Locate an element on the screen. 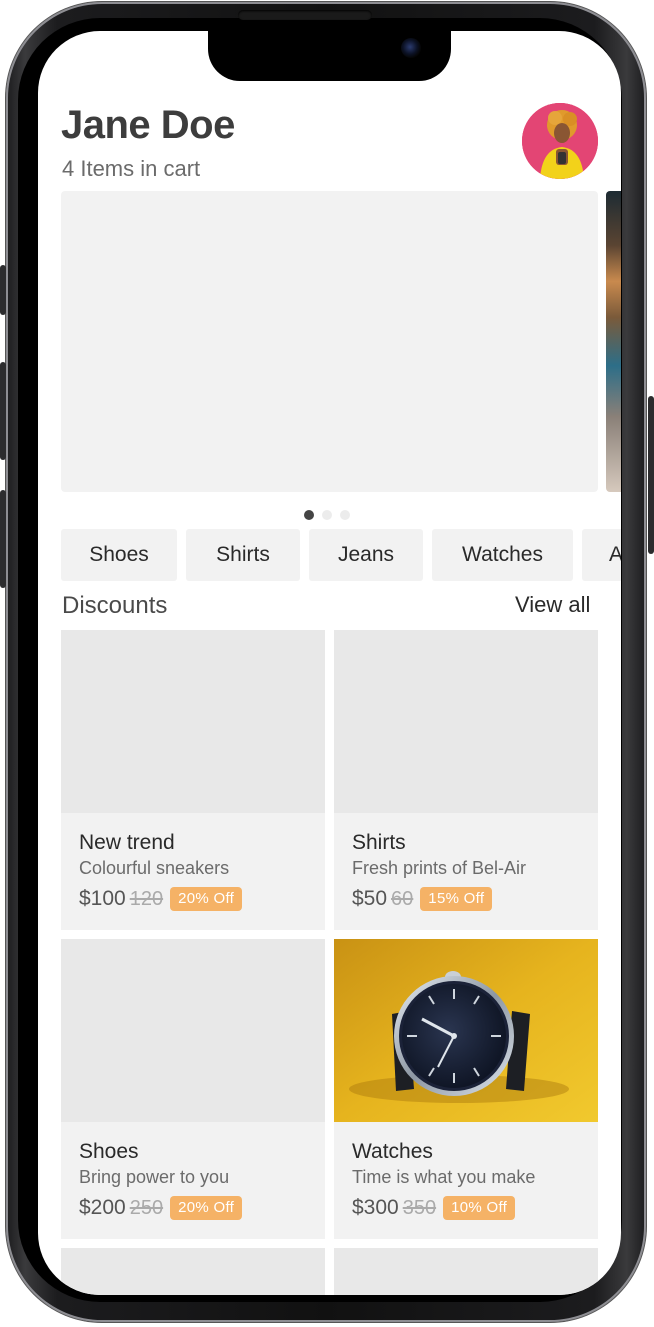  product-subtitle: Bring power to you is located at coordinates (154, 1177).